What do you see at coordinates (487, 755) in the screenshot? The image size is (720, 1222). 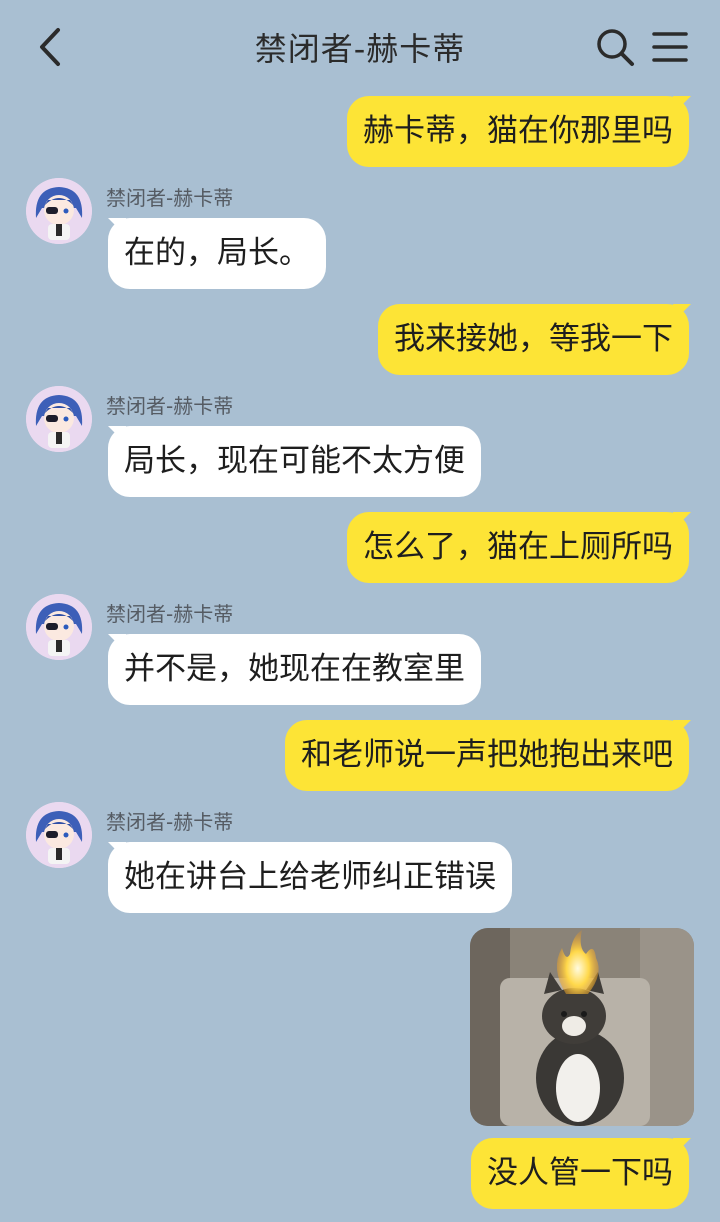 I see `outgoing-message: 和老师说一声把她抱出来吧` at bounding box center [487, 755].